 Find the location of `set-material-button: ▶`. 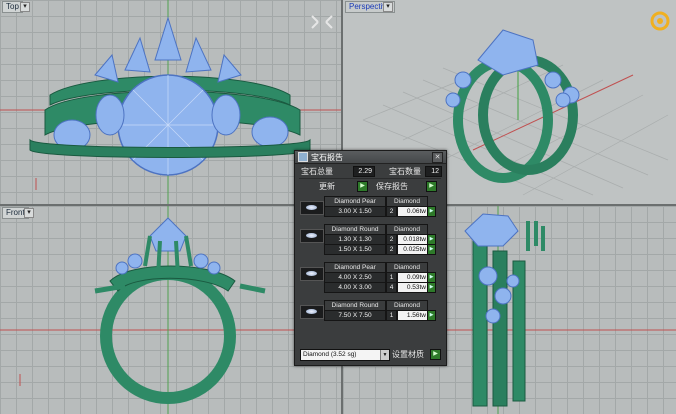

set-material-button: ▶ is located at coordinates (435, 354).